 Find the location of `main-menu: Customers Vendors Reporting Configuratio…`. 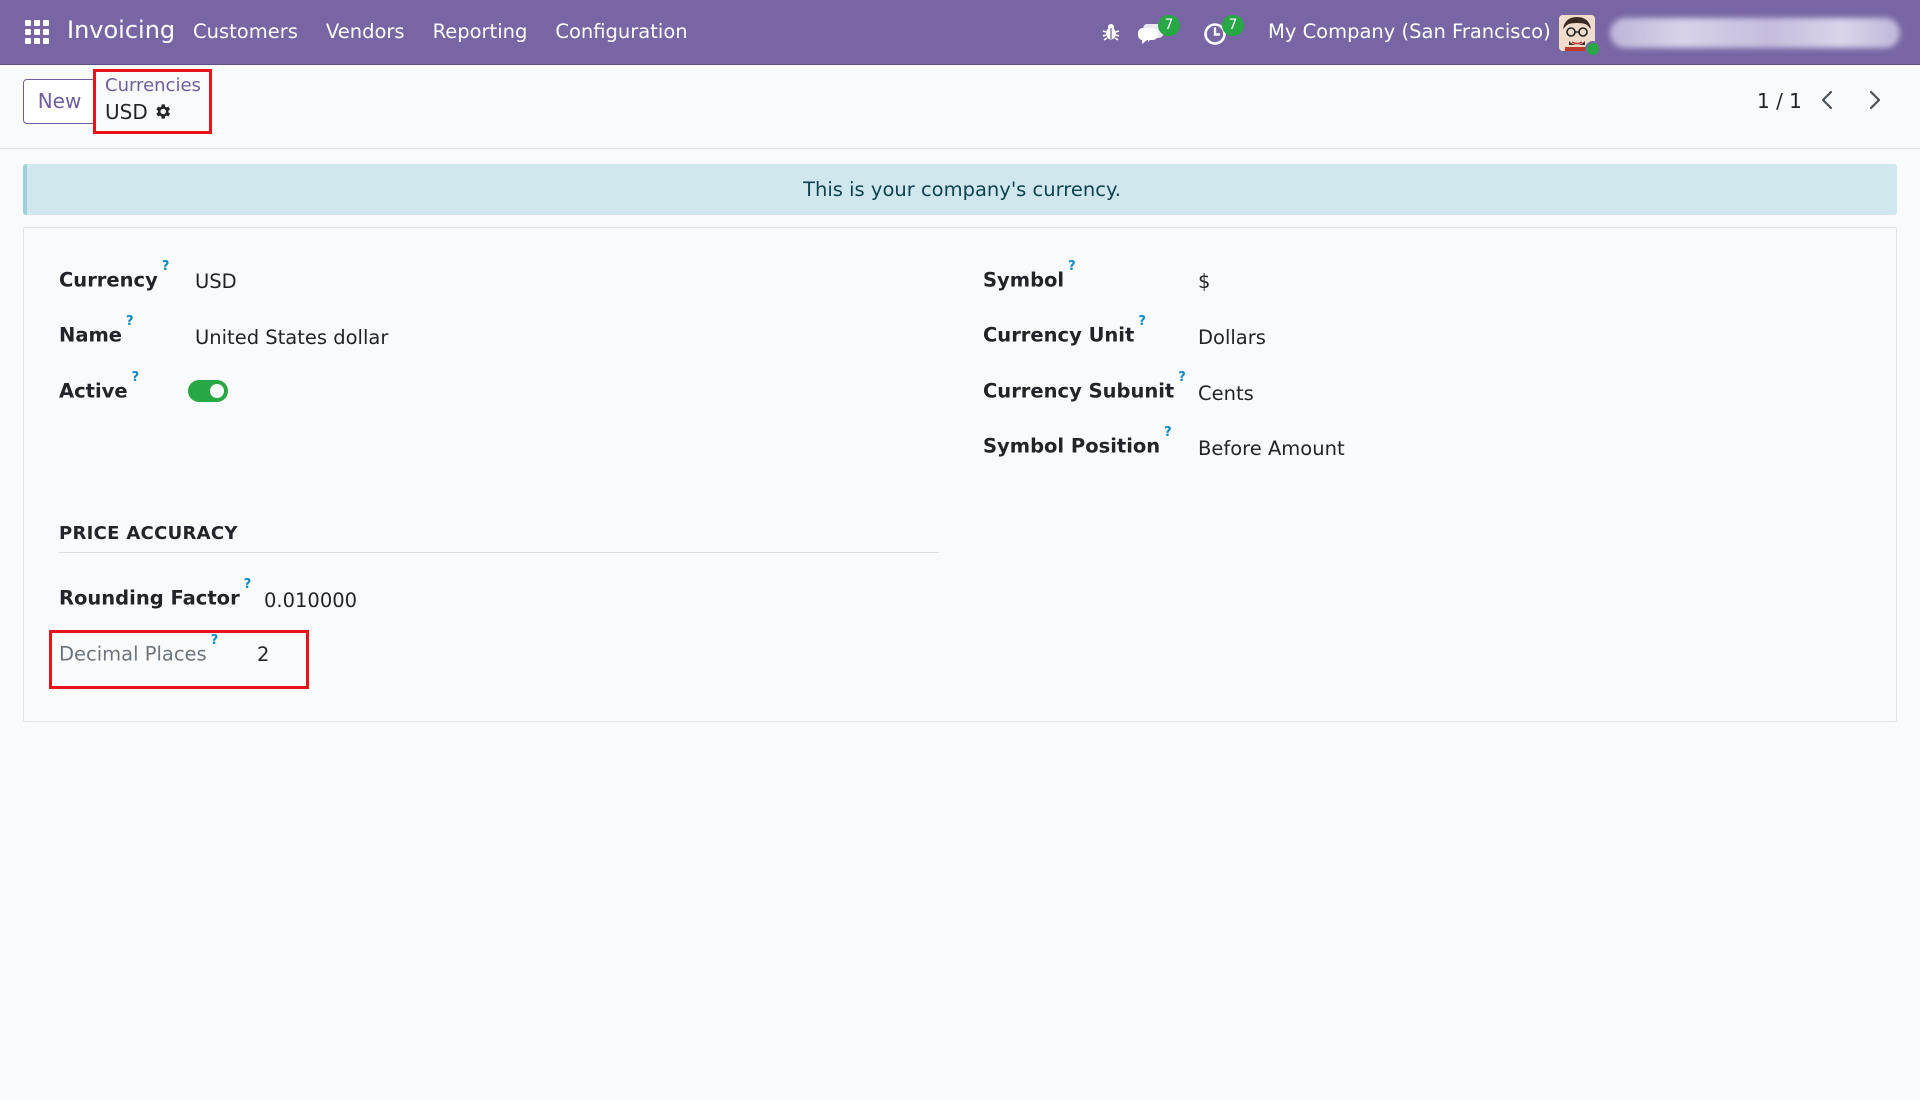

main-menu: Customers Vendors Reporting Configuratio… is located at coordinates (440, 31).